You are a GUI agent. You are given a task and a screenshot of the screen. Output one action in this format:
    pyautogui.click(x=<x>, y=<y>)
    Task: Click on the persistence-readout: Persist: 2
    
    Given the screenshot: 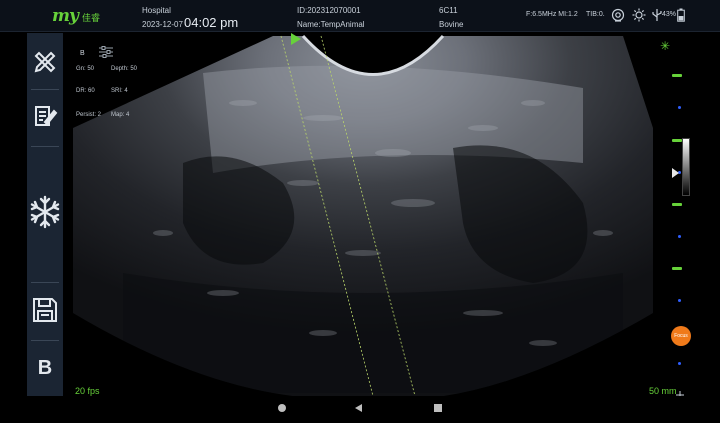 What is the action you would take?
    pyautogui.click(x=89, y=115)
    